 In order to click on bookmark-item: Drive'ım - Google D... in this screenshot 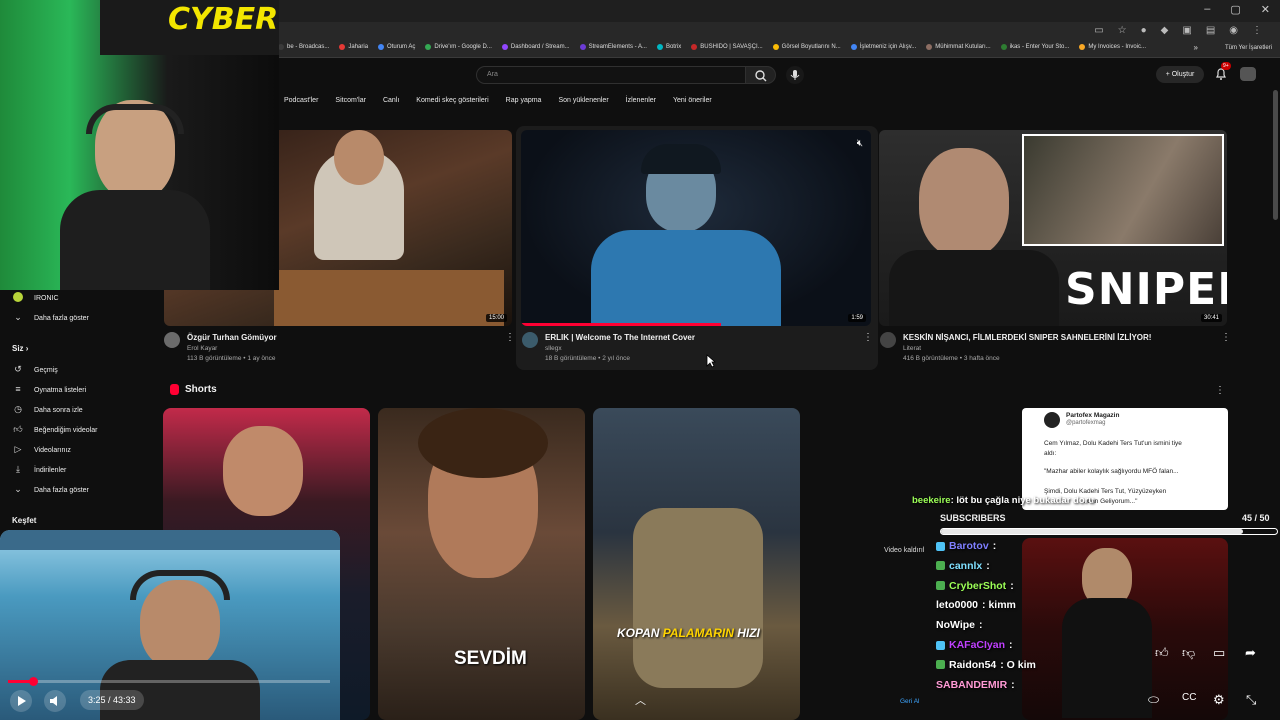, I will do `click(458, 47)`.